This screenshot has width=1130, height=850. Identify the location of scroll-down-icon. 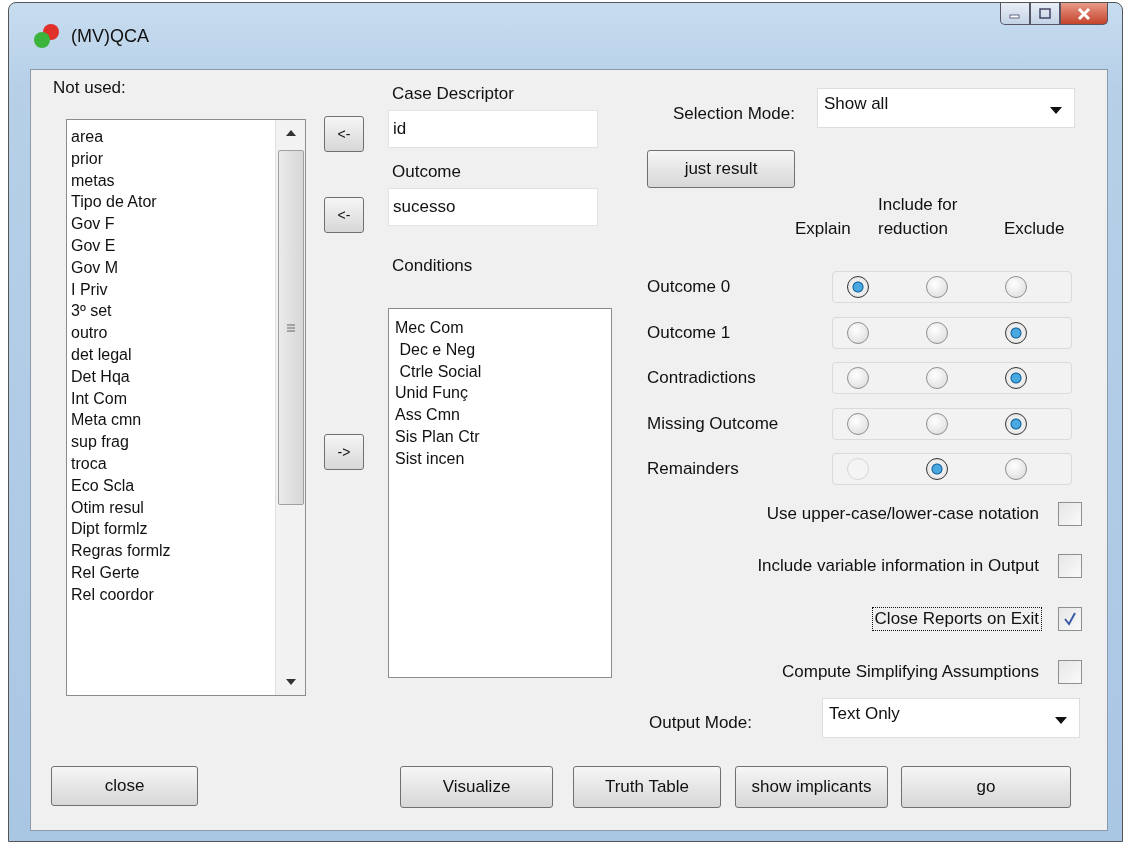
(290, 682).